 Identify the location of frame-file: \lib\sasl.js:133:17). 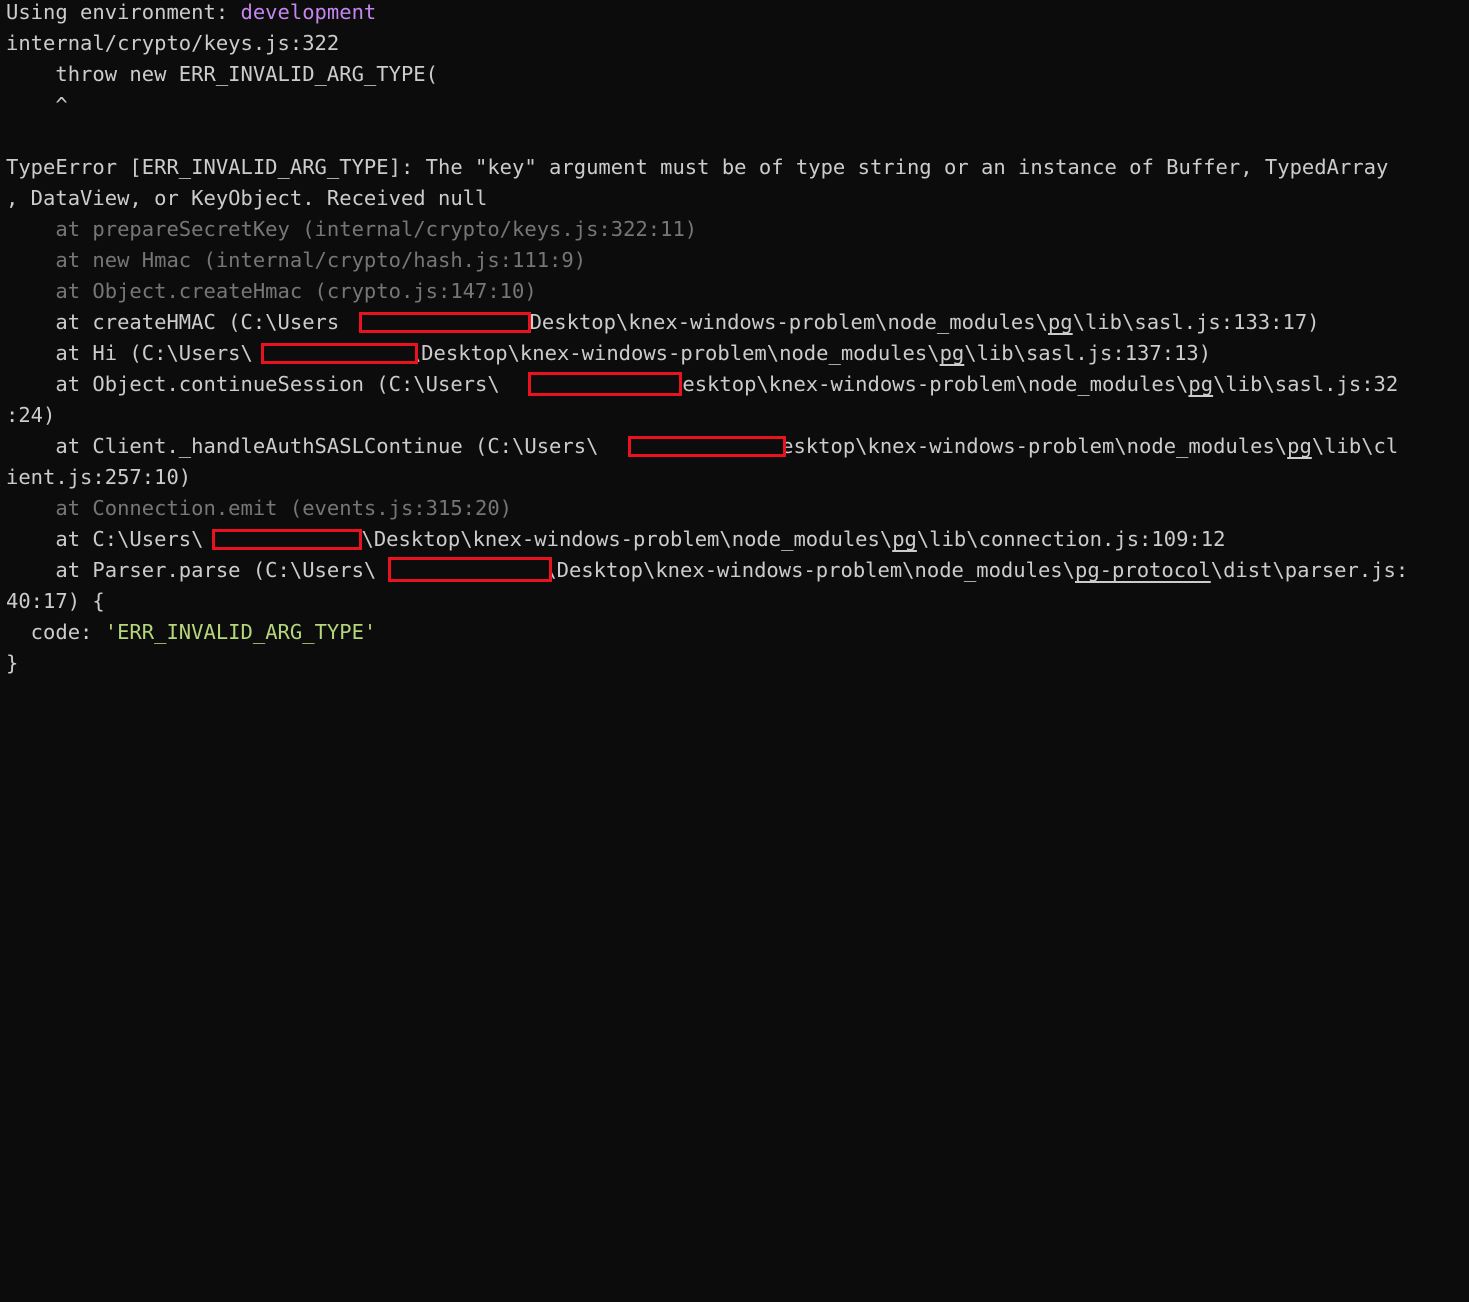
(1196, 322).